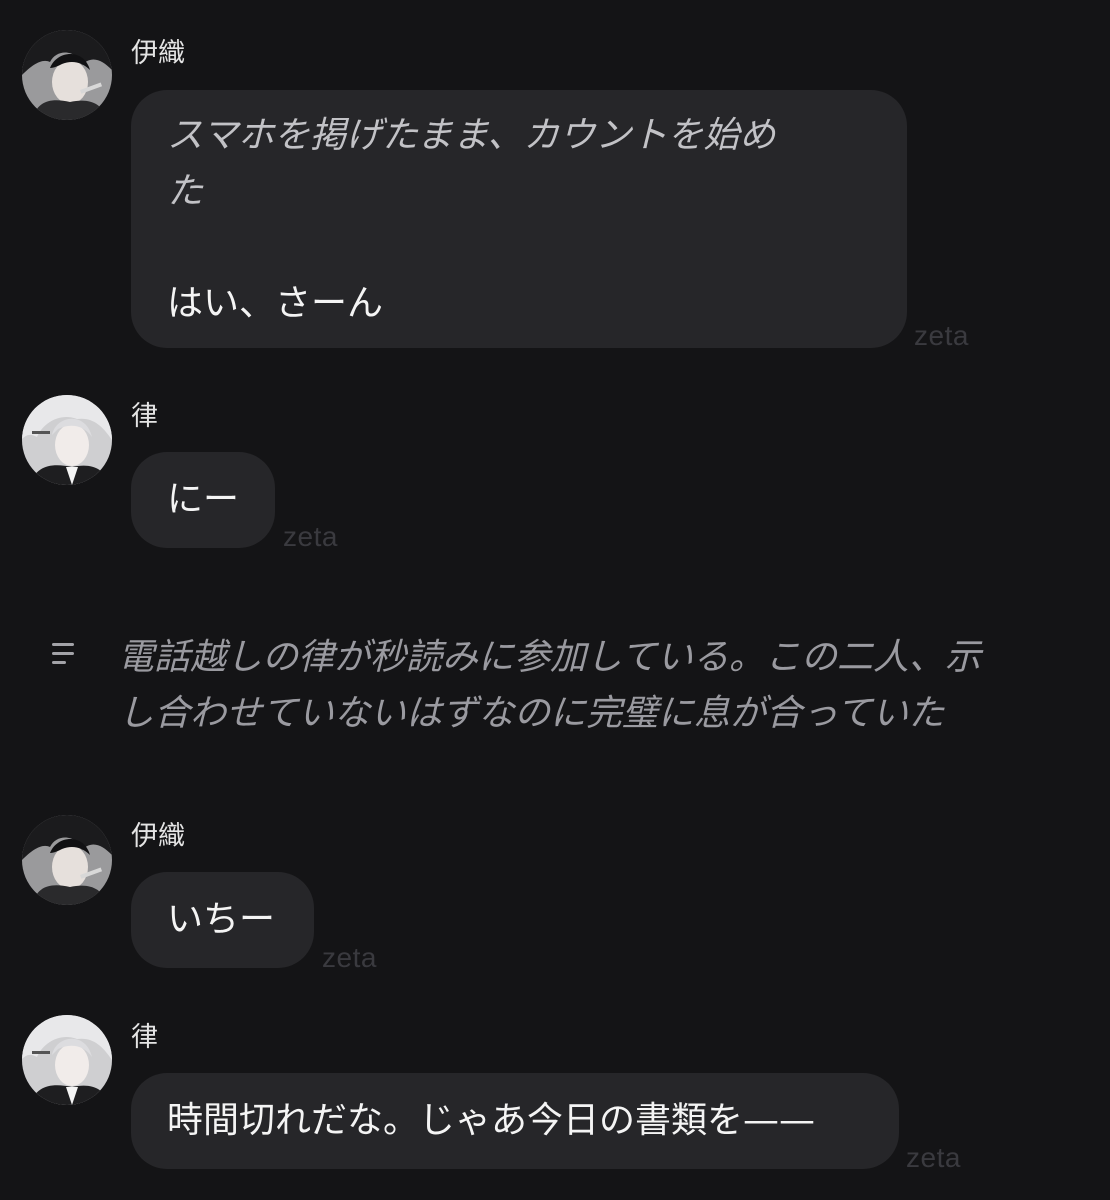 This screenshot has height=1200, width=1110. What do you see at coordinates (185, 191) in the screenshot?
I see `message-text-italic: た` at bounding box center [185, 191].